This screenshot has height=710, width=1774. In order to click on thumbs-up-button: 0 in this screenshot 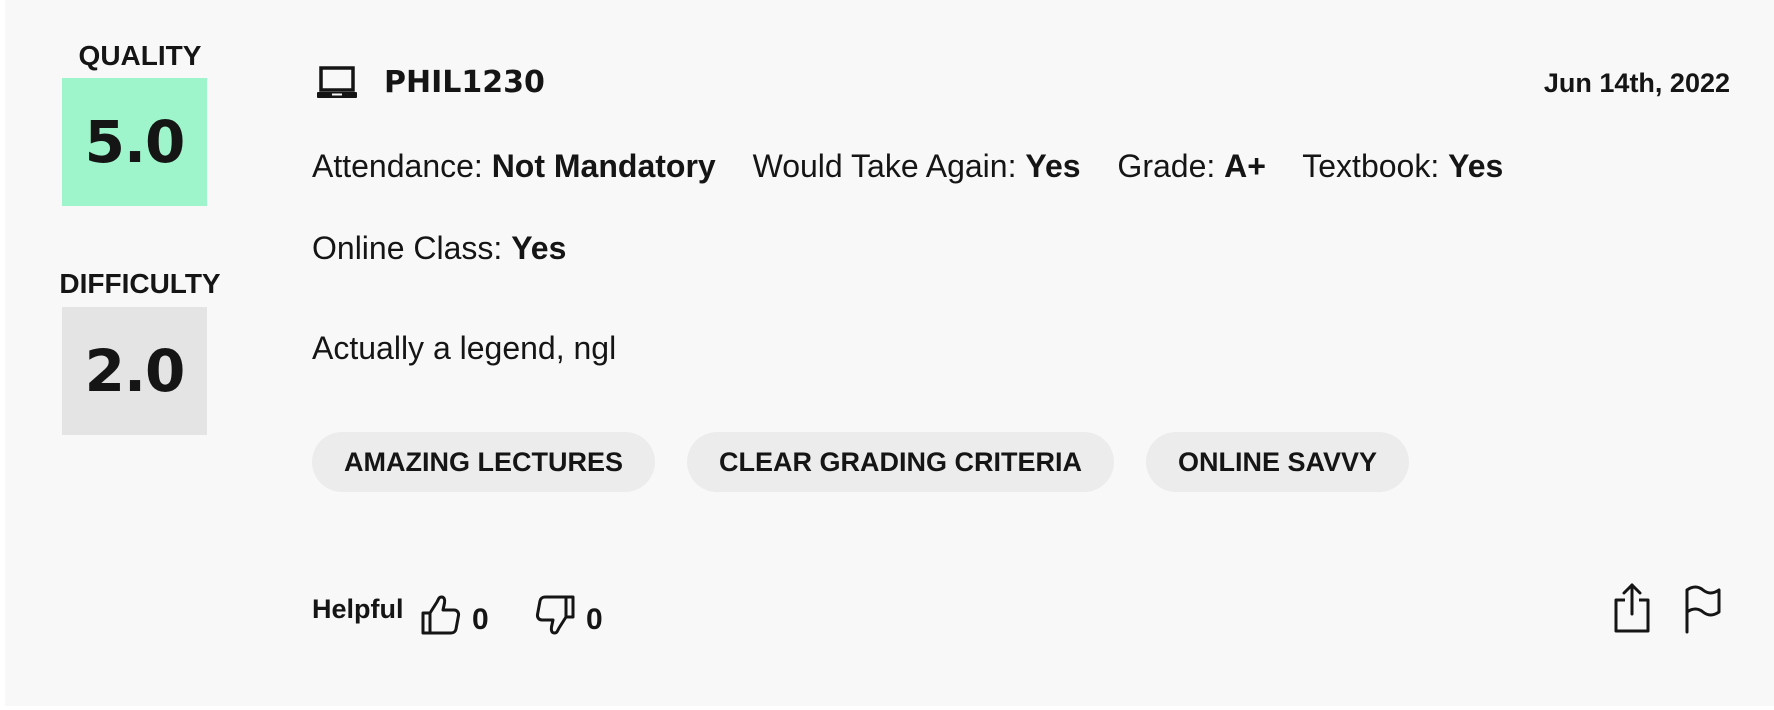, I will do `click(454, 615)`.